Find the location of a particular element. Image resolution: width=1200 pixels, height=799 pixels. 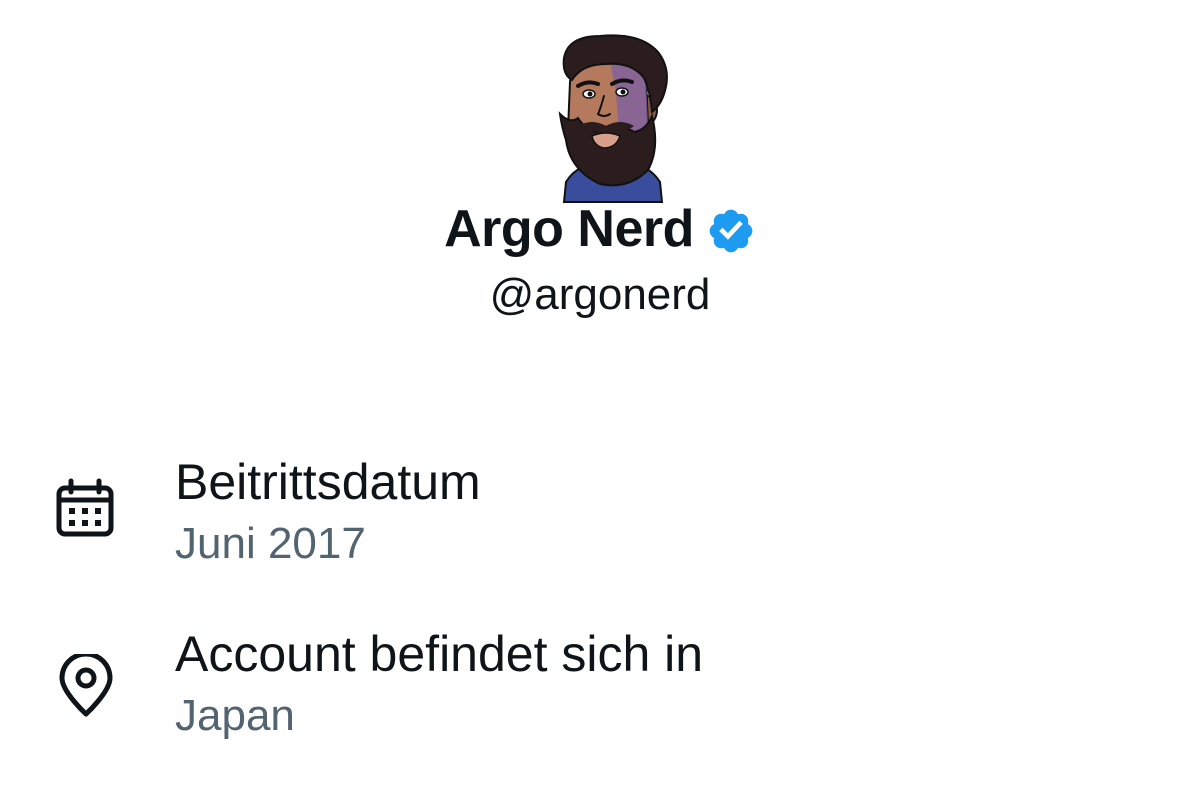

display-name: Argo Nerd is located at coordinates (569, 229).